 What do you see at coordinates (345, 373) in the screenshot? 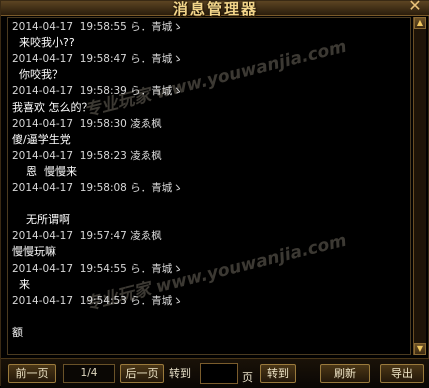
I see `refresh-button: 刷新` at bounding box center [345, 373].